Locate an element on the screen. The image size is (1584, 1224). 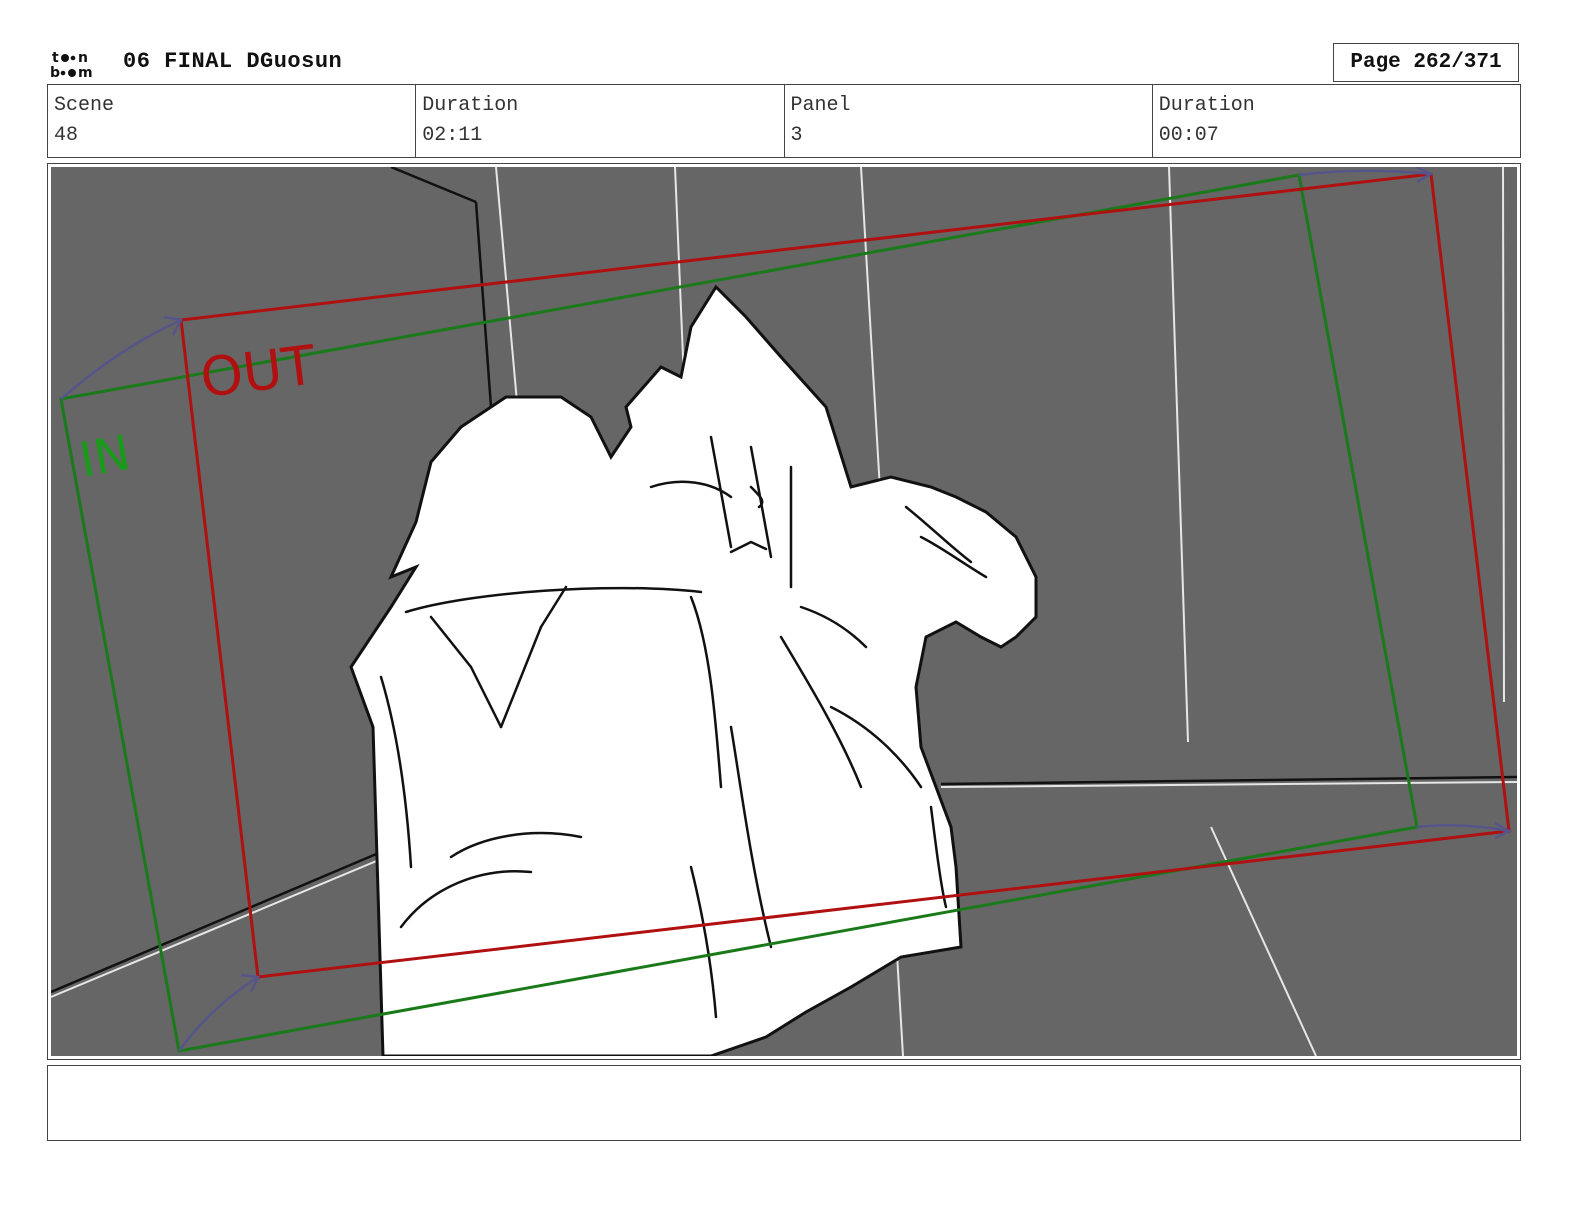
page-number: Page 262/371 is located at coordinates (1426, 62).